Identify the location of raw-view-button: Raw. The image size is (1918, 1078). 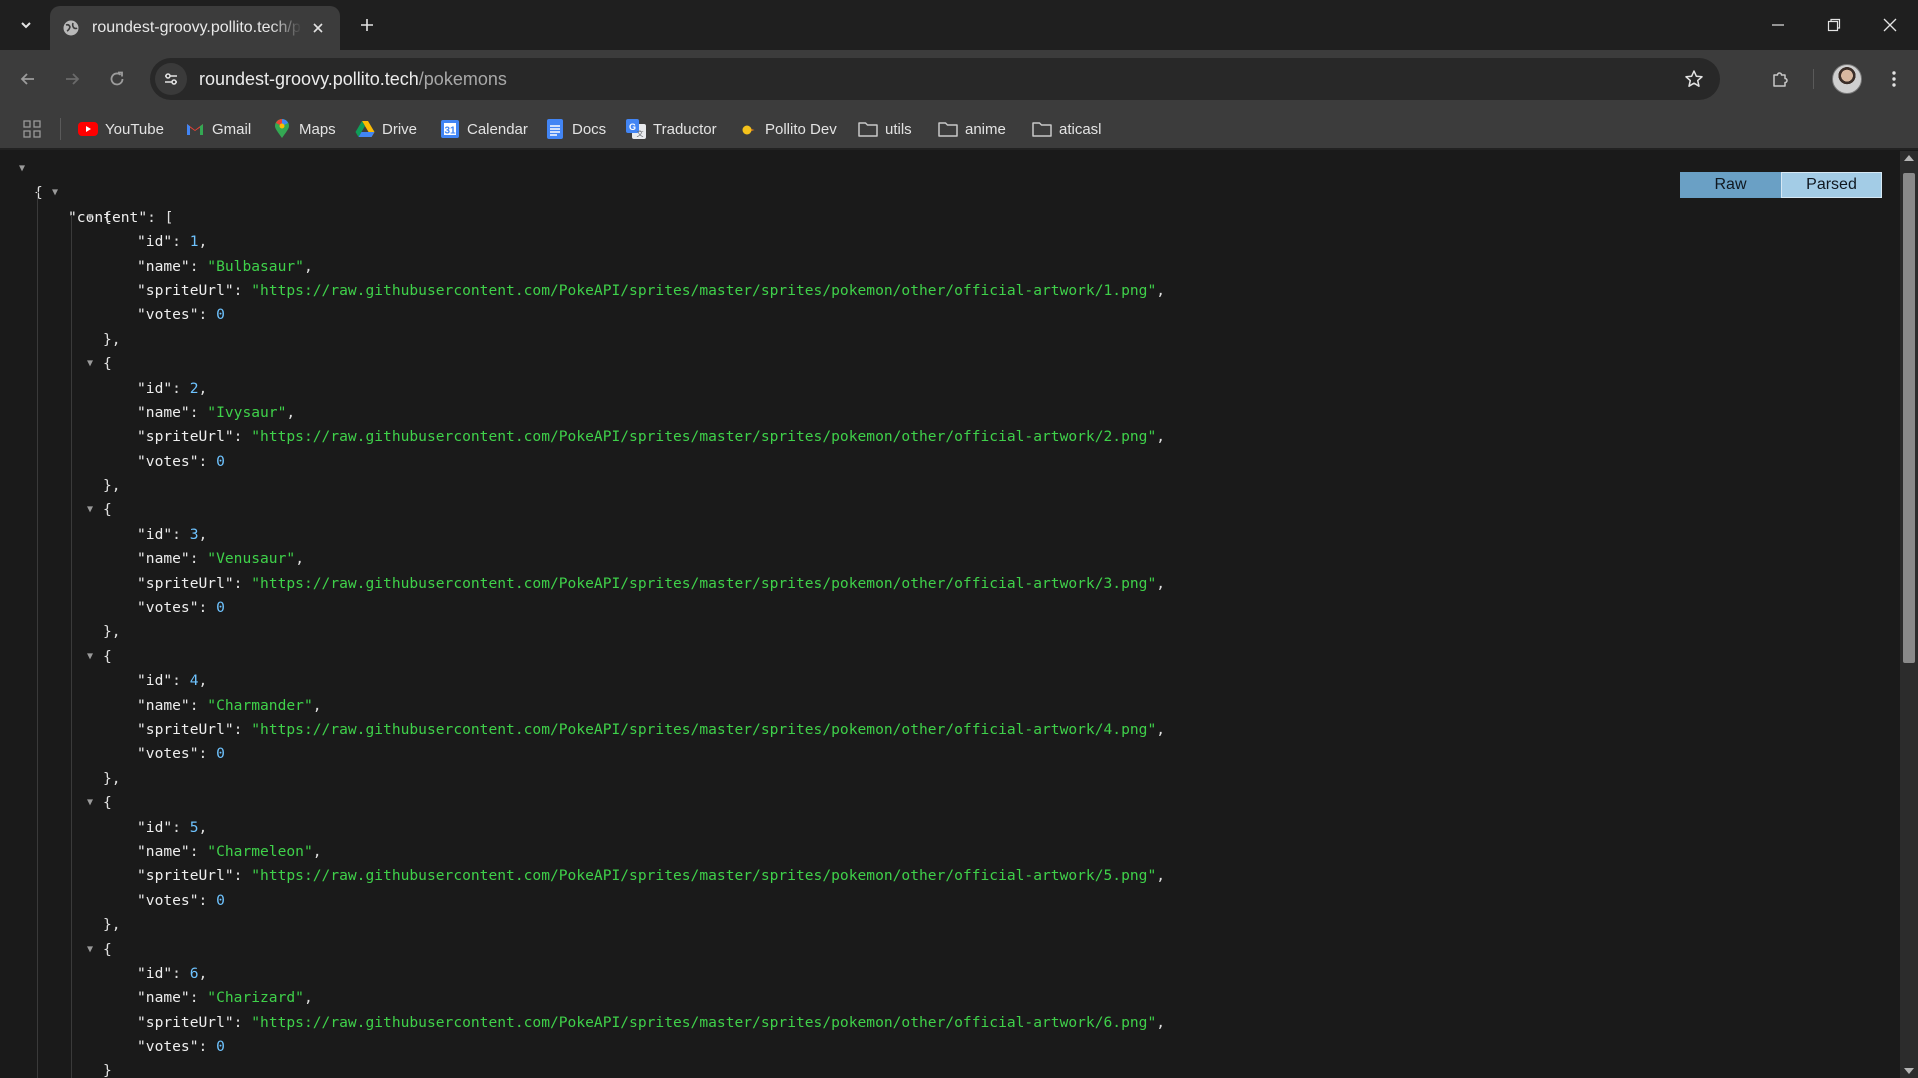
(1730, 185).